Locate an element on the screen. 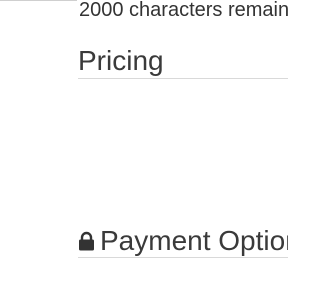 The image size is (320, 288). character-counter: 2000 characters remaini is located at coordinates (183, 10).